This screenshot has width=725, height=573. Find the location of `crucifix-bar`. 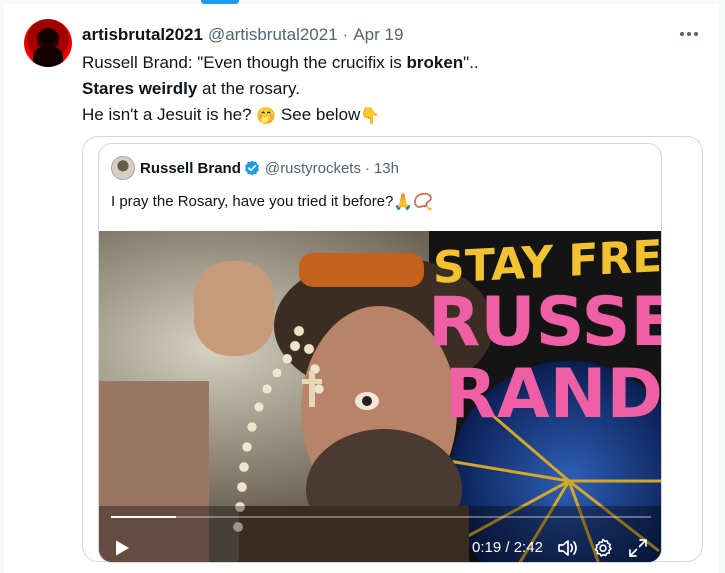

crucifix-bar is located at coordinates (312, 381).